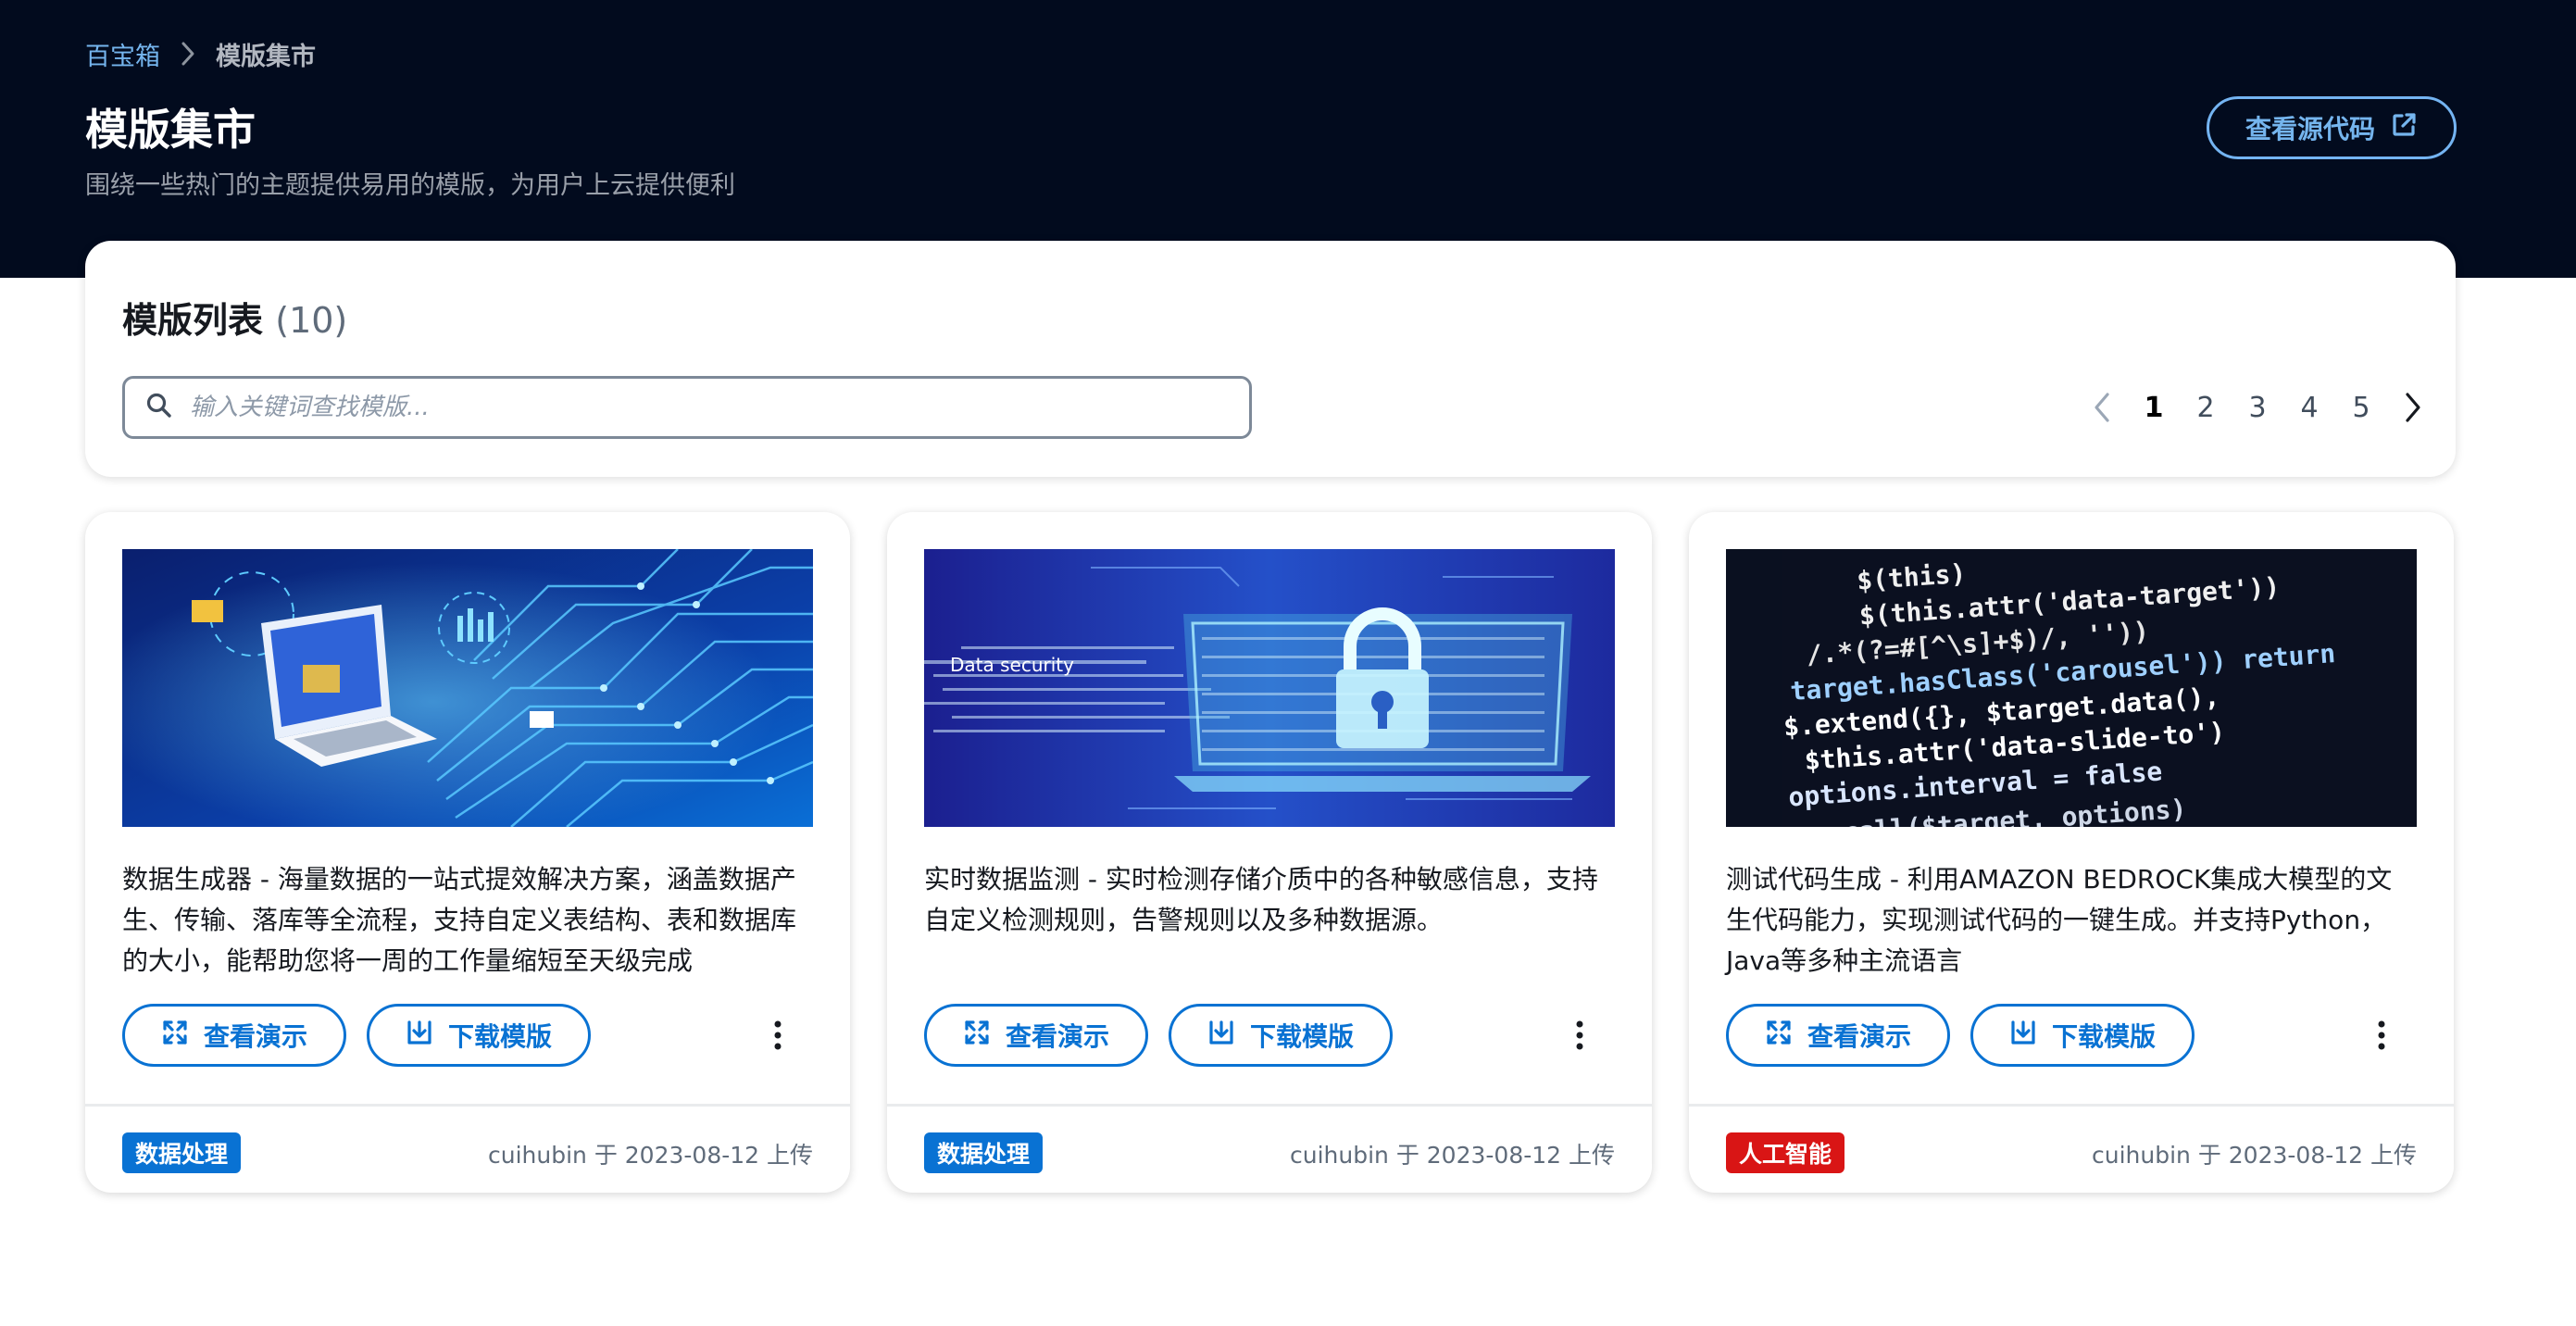 The width and height of the screenshot is (2576, 1326). I want to click on page-number-5: 5, so click(2361, 408).